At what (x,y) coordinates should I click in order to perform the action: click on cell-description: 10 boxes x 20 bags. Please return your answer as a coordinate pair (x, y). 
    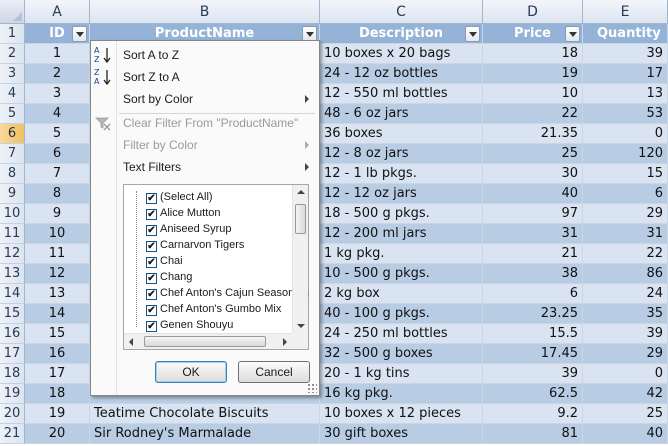
    Looking at the image, I should click on (401, 54).